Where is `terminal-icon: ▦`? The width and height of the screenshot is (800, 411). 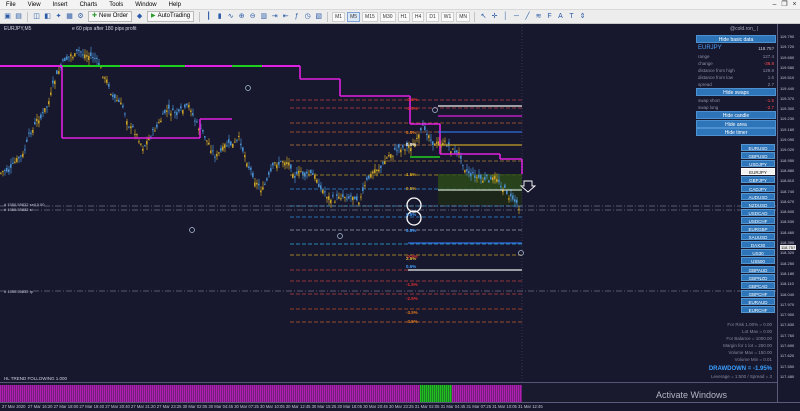
terminal-icon: ▦ is located at coordinates (69, 16).